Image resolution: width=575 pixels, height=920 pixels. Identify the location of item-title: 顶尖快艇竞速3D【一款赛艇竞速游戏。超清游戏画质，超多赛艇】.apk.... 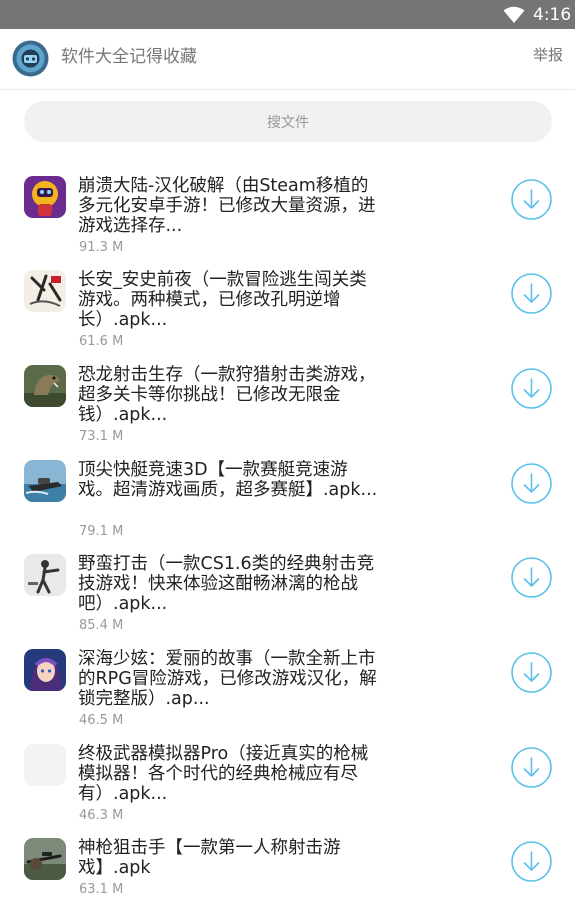
(228, 480).